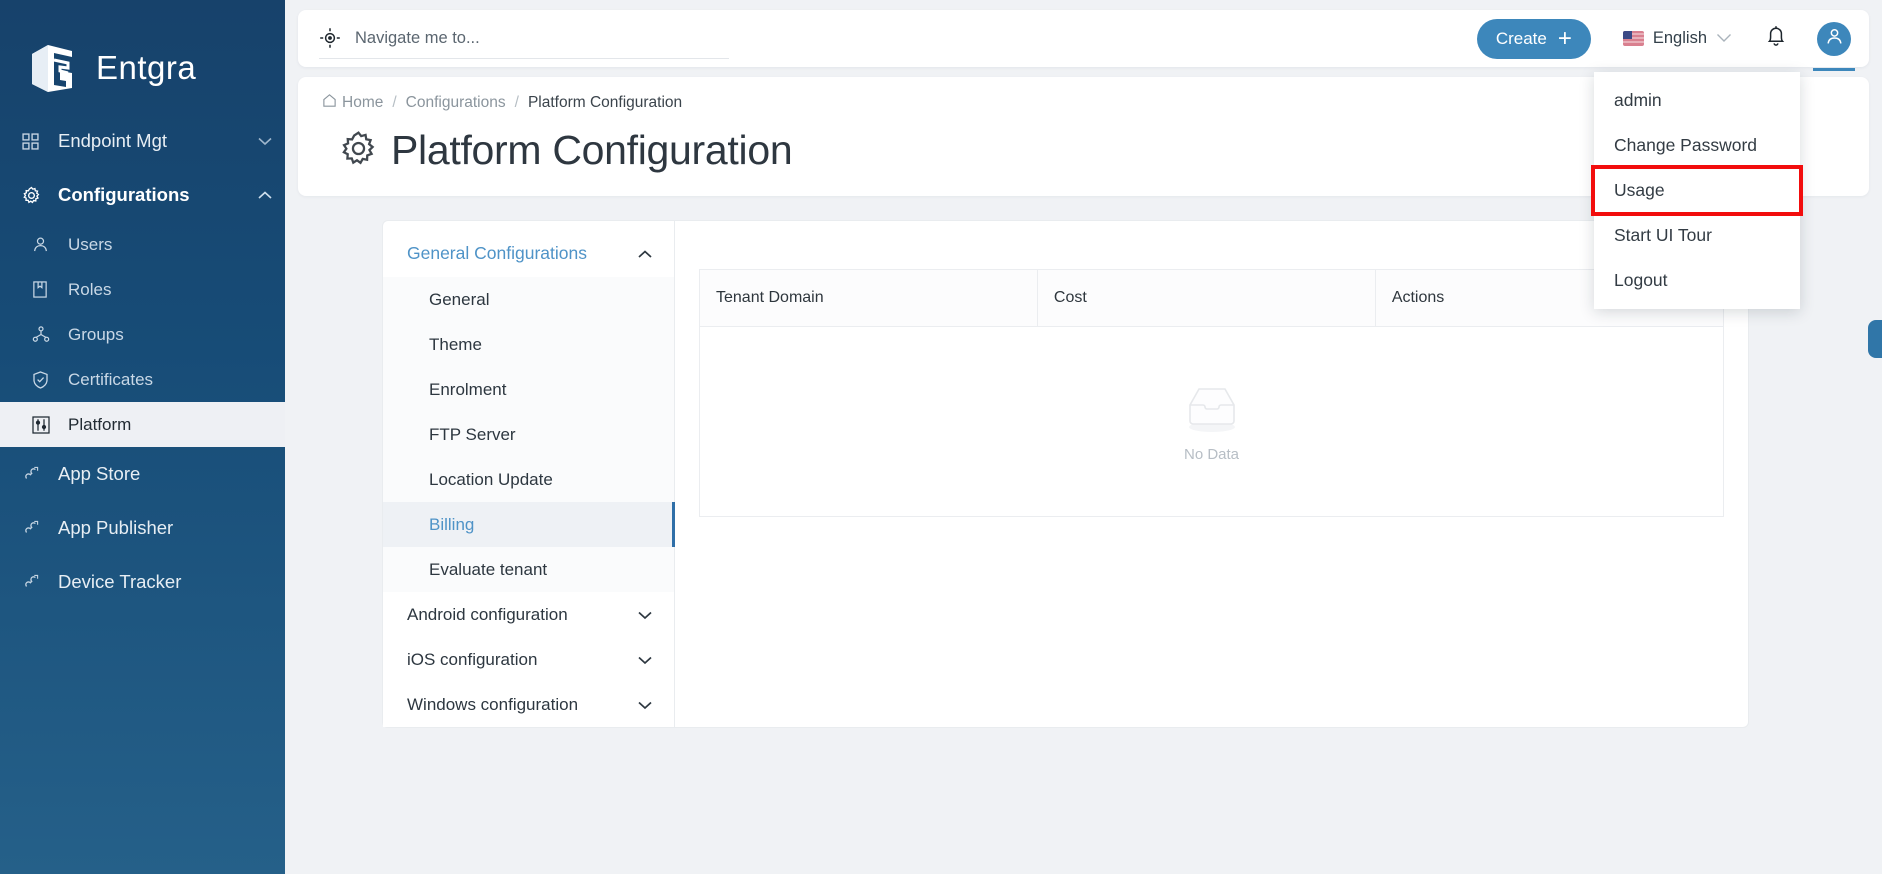 Image resolution: width=1882 pixels, height=874 pixels. Describe the element at coordinates (493, 704) in the screenshot. I see `config-group-label: Windows configuration` at that location.